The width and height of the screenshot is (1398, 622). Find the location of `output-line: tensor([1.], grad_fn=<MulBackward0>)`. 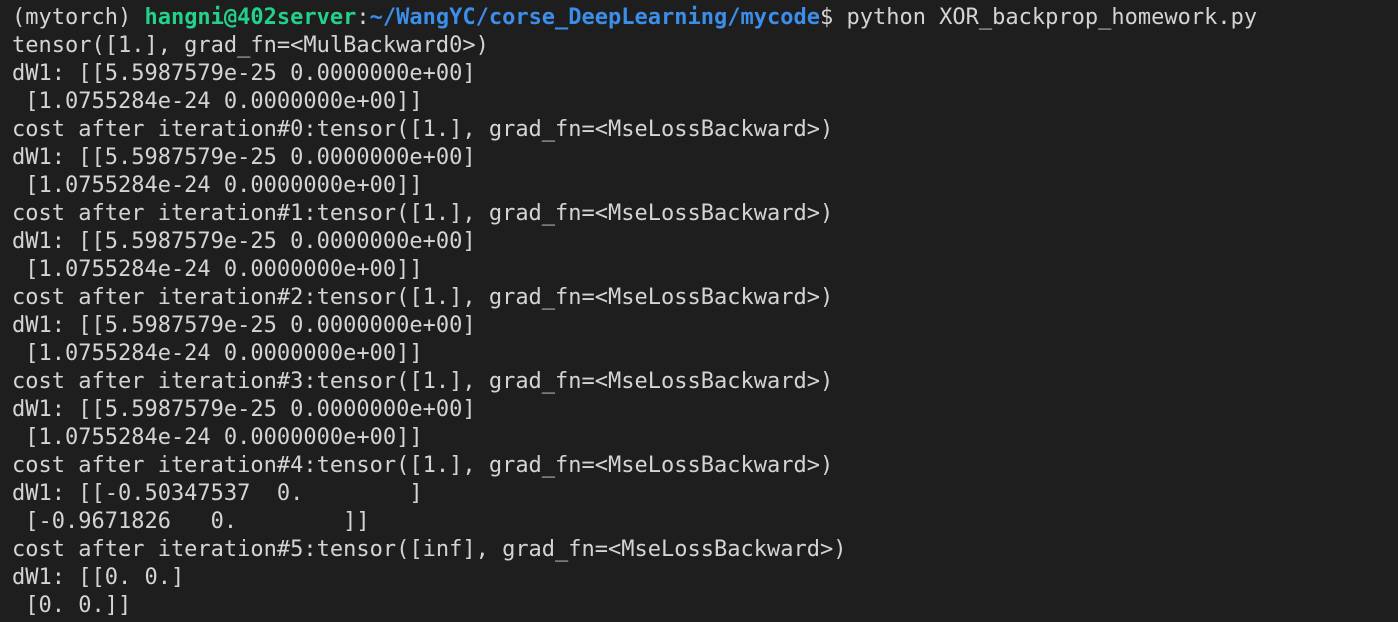

output-line: tensor([1.], grad_fn=<MulBackward0>) is located at coordinates (250, 45).